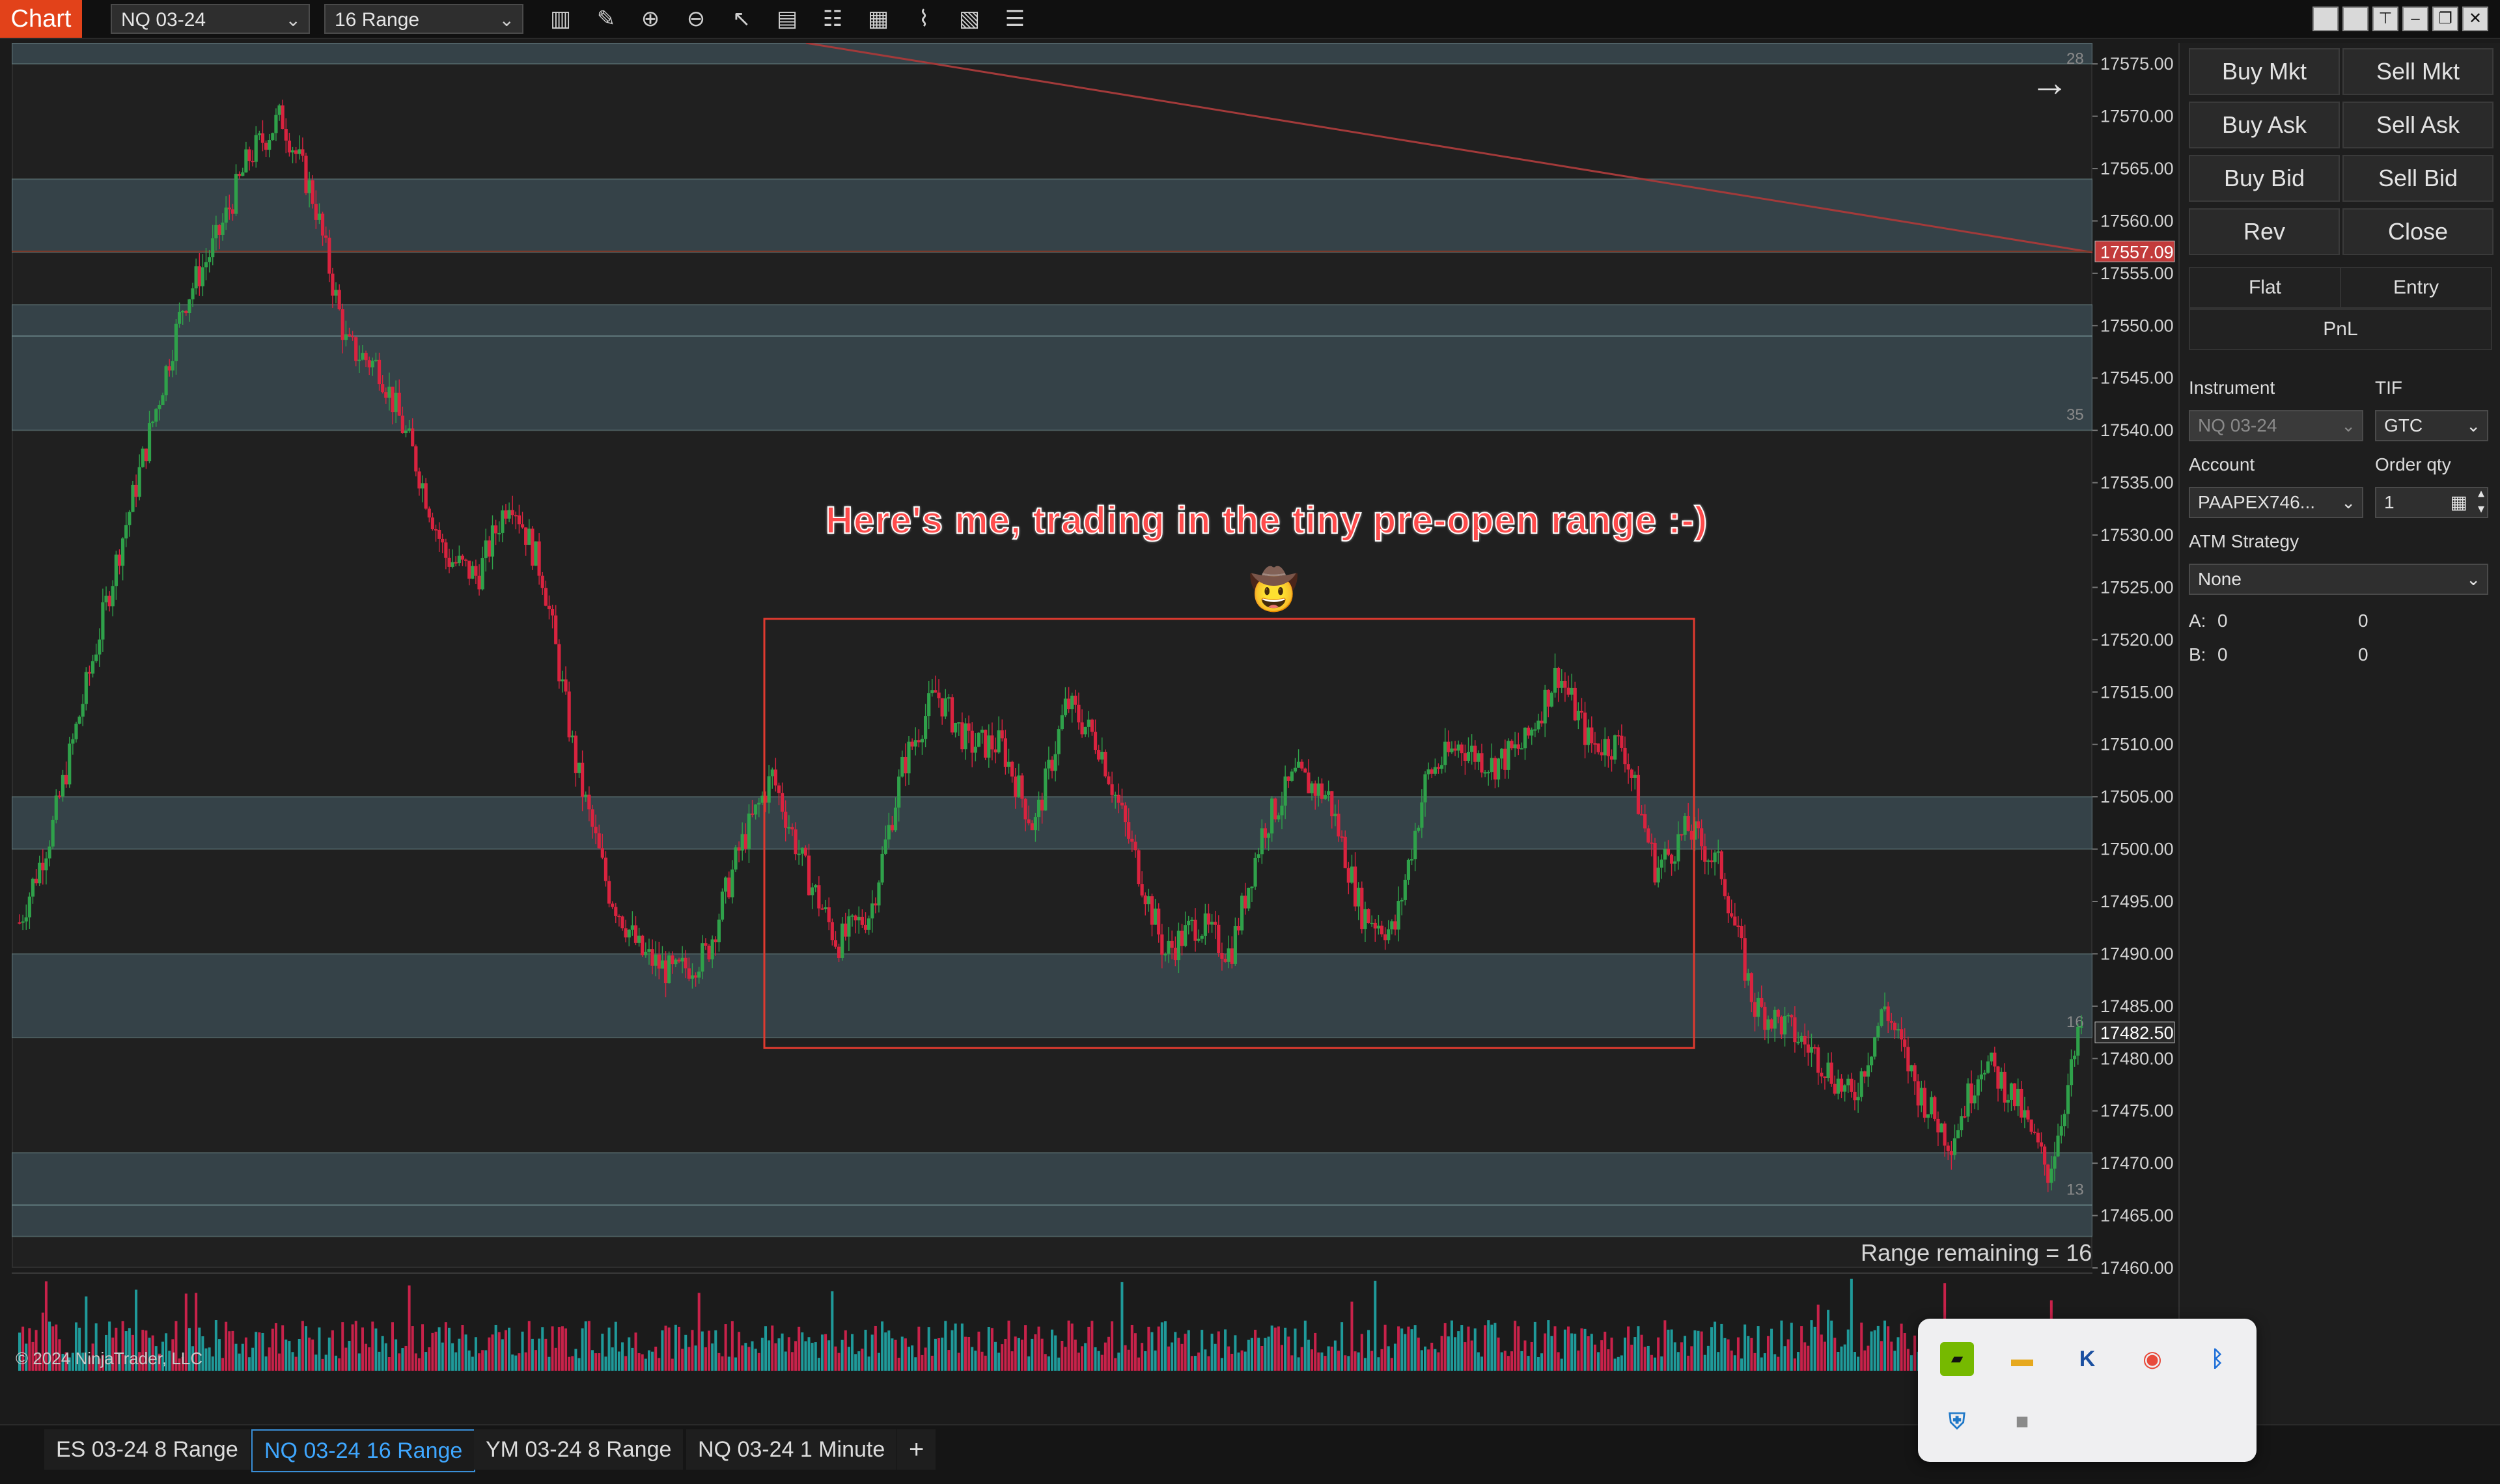 The image size is (2500, 1484). I want to click on minimize-icon: –, so click(2415, 19).